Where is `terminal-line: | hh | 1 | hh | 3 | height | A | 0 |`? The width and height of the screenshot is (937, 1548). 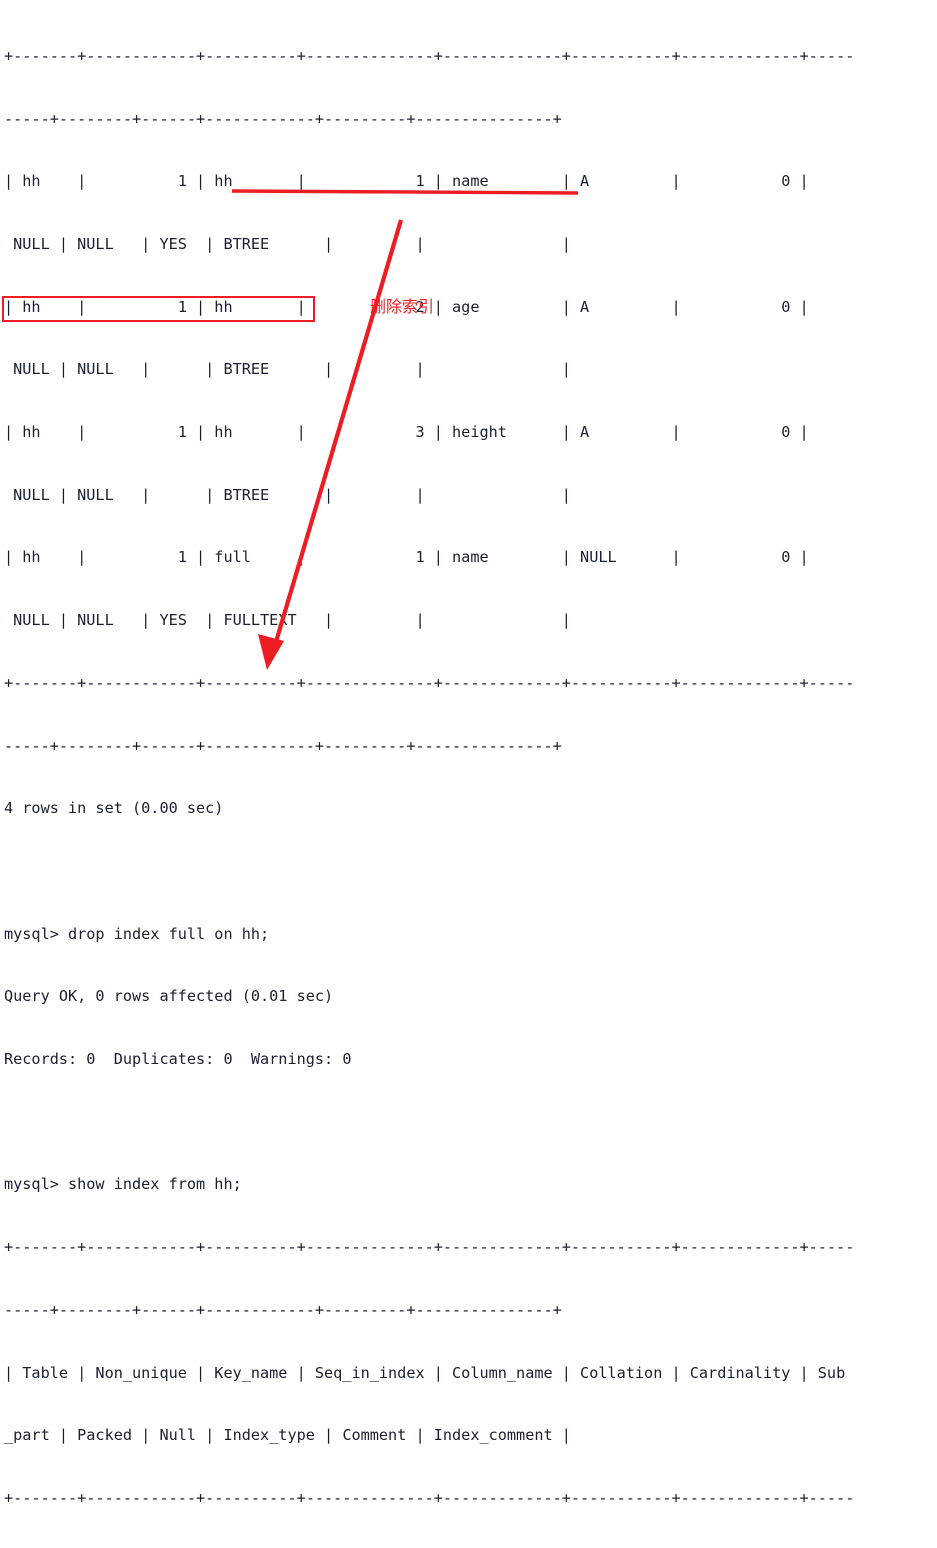
terminal-line: | hh | 1 | hh | 3 | height | A | 0 | is located at coordinates (429, 432).